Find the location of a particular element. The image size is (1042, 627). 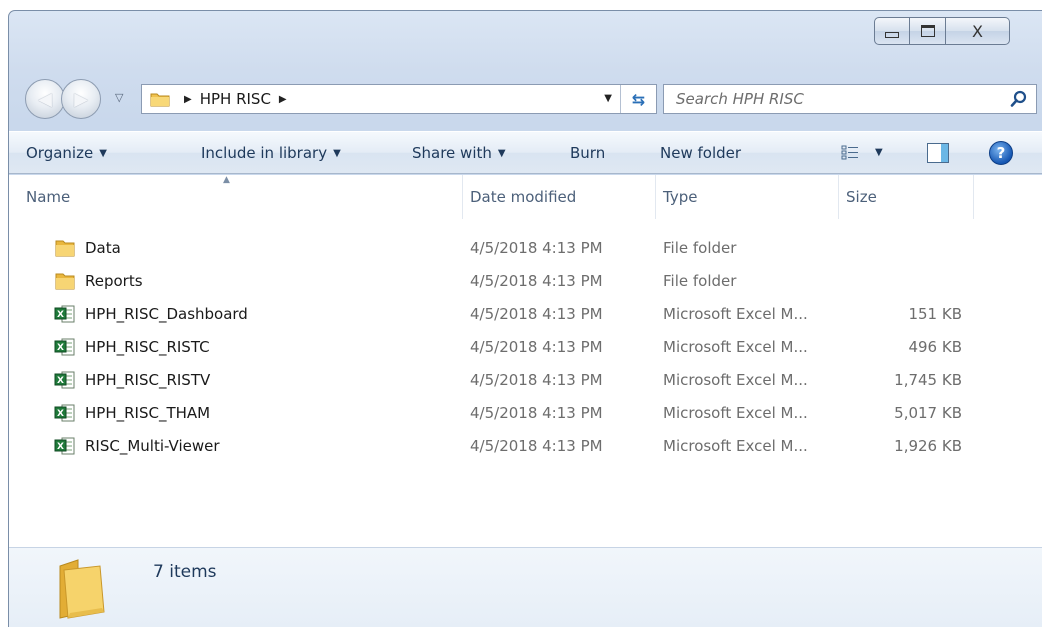

column-name-label: Name is located at coordinates (48, 197).